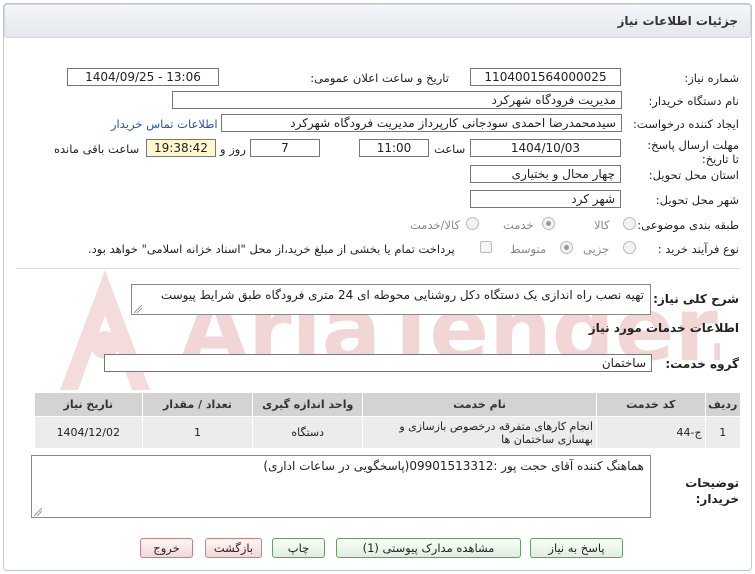 The image size is (755, 574). What do you see at coordinates (663, 328) in the screenshot?
I see `services-section-title: اطلاعات خدمات مورد نیاز` at bounding box center [663, 328].